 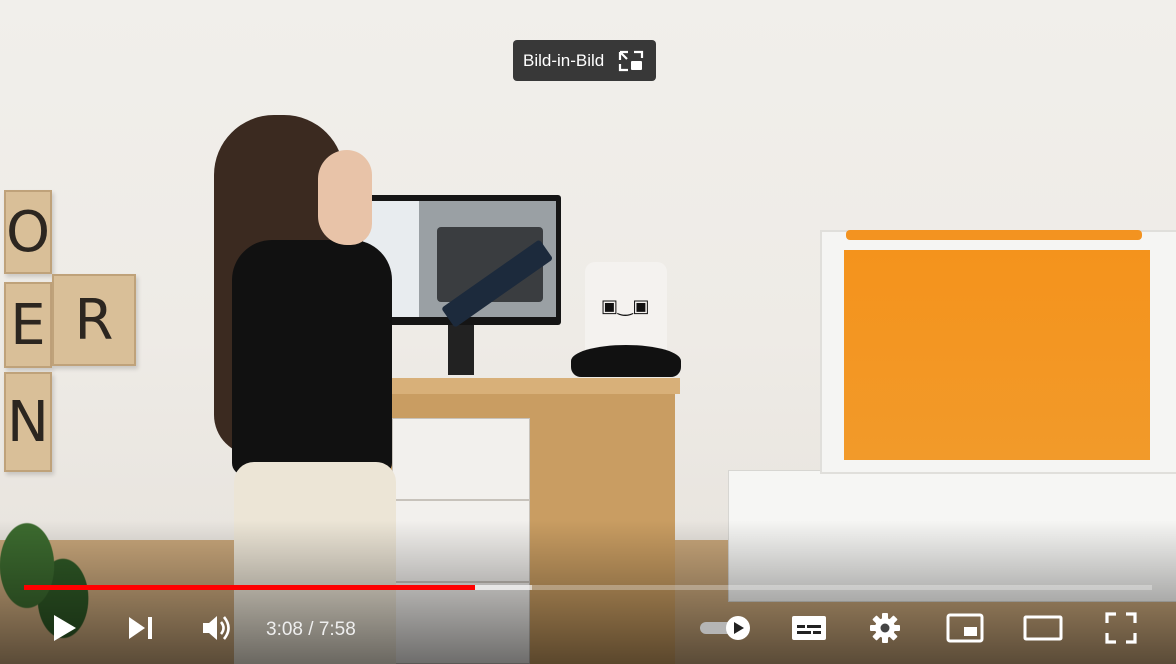 I want to click on wall-tile: O, so click(x=28, y=232).